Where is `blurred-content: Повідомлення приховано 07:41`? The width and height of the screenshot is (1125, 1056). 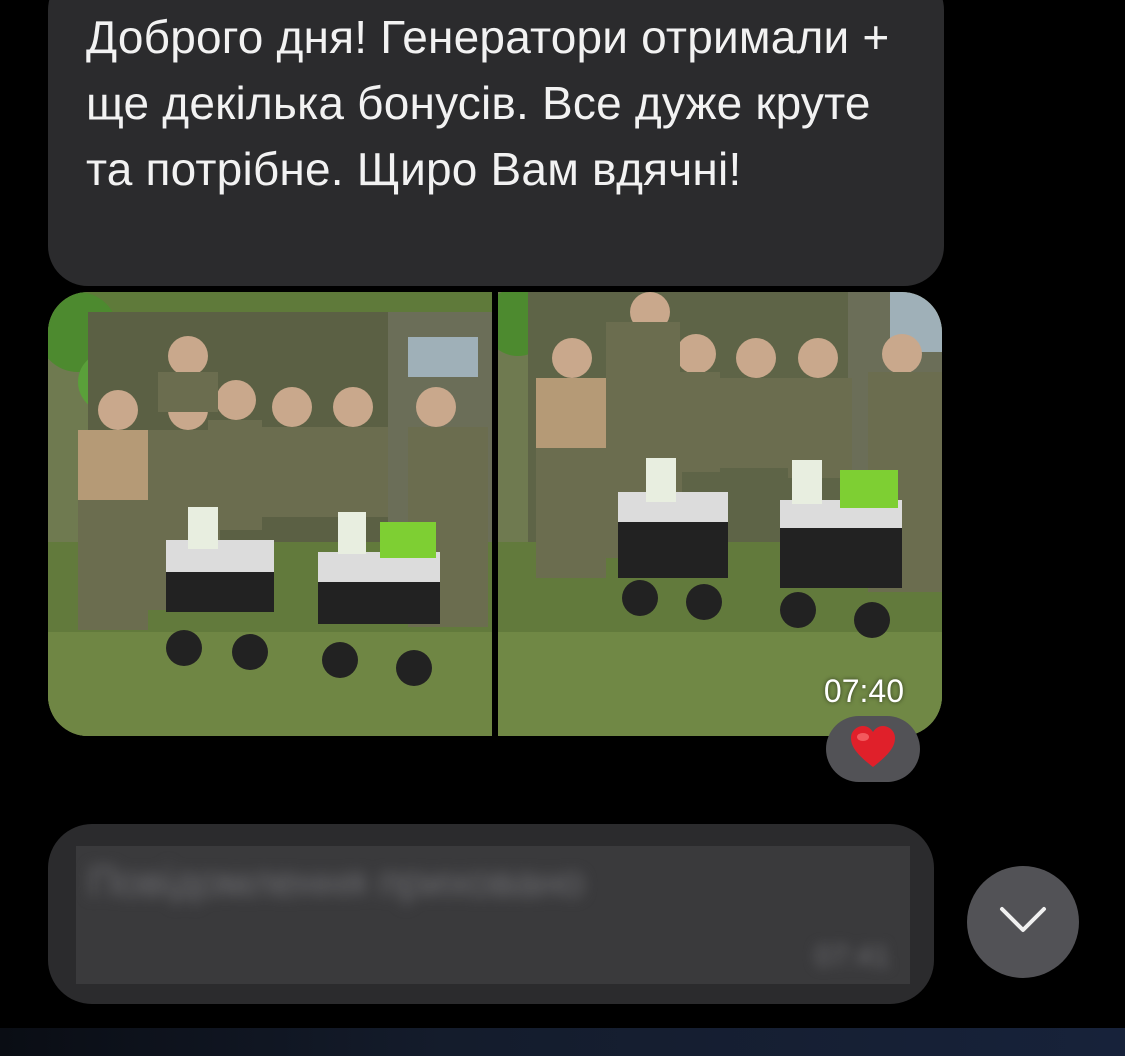
blurred-content: Повідомлення приховано 07:41 is located at coordinates (493, 915).